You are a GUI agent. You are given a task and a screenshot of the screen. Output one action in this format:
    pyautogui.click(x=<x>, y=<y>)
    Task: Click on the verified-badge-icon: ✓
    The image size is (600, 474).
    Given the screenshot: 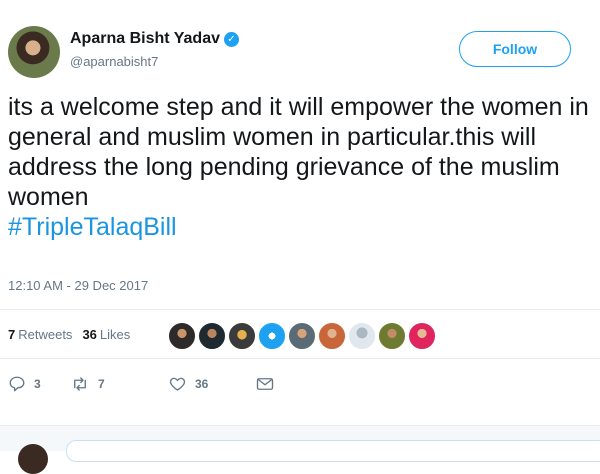 What is the action you would take?
    pyautogui.click(x=231, y=39)
    